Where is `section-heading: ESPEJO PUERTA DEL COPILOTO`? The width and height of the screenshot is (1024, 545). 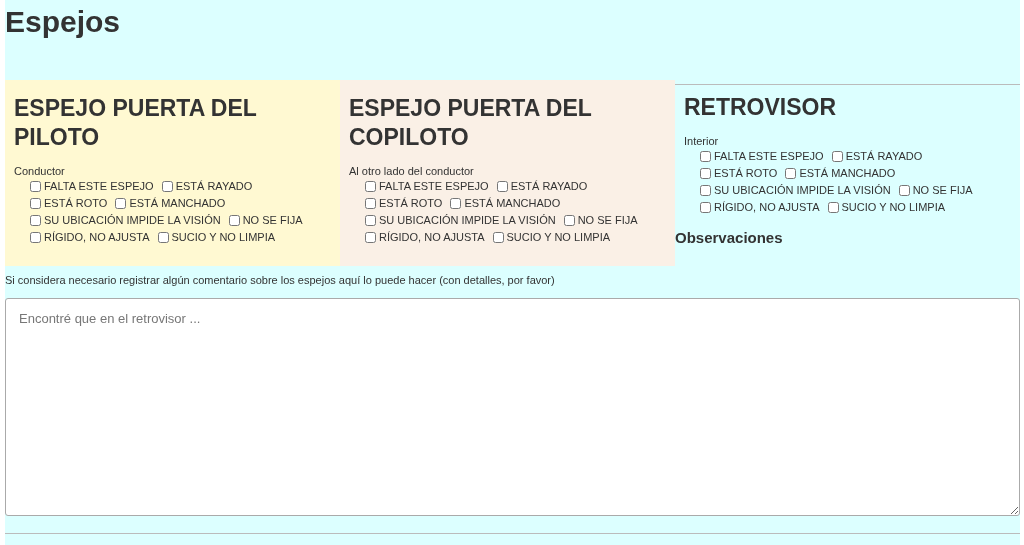
section-heading: ESPEJO PUERTA DEL COPILOTO is located at coordinates (471, 123).